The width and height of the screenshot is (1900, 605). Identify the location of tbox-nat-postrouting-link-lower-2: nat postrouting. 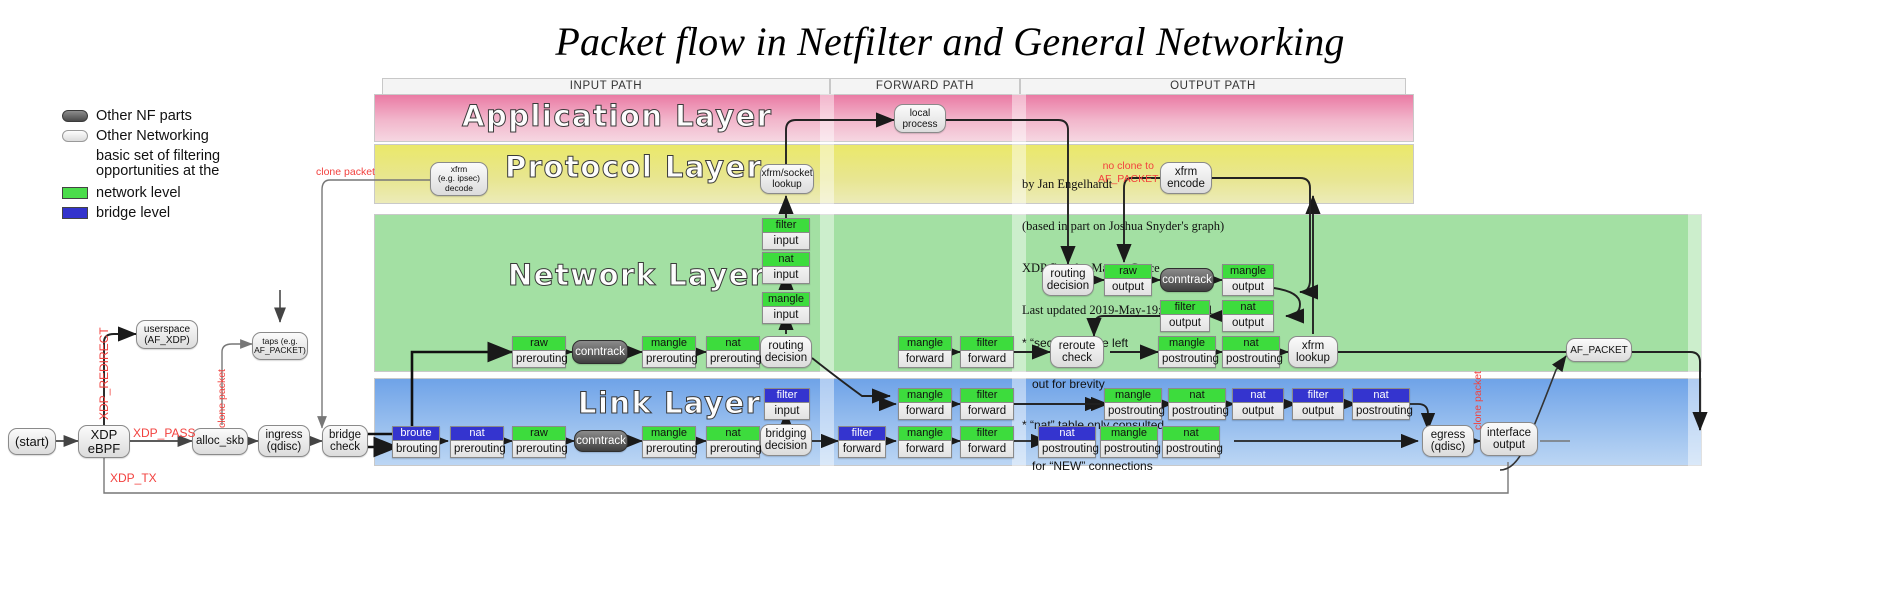
(1192, 442).